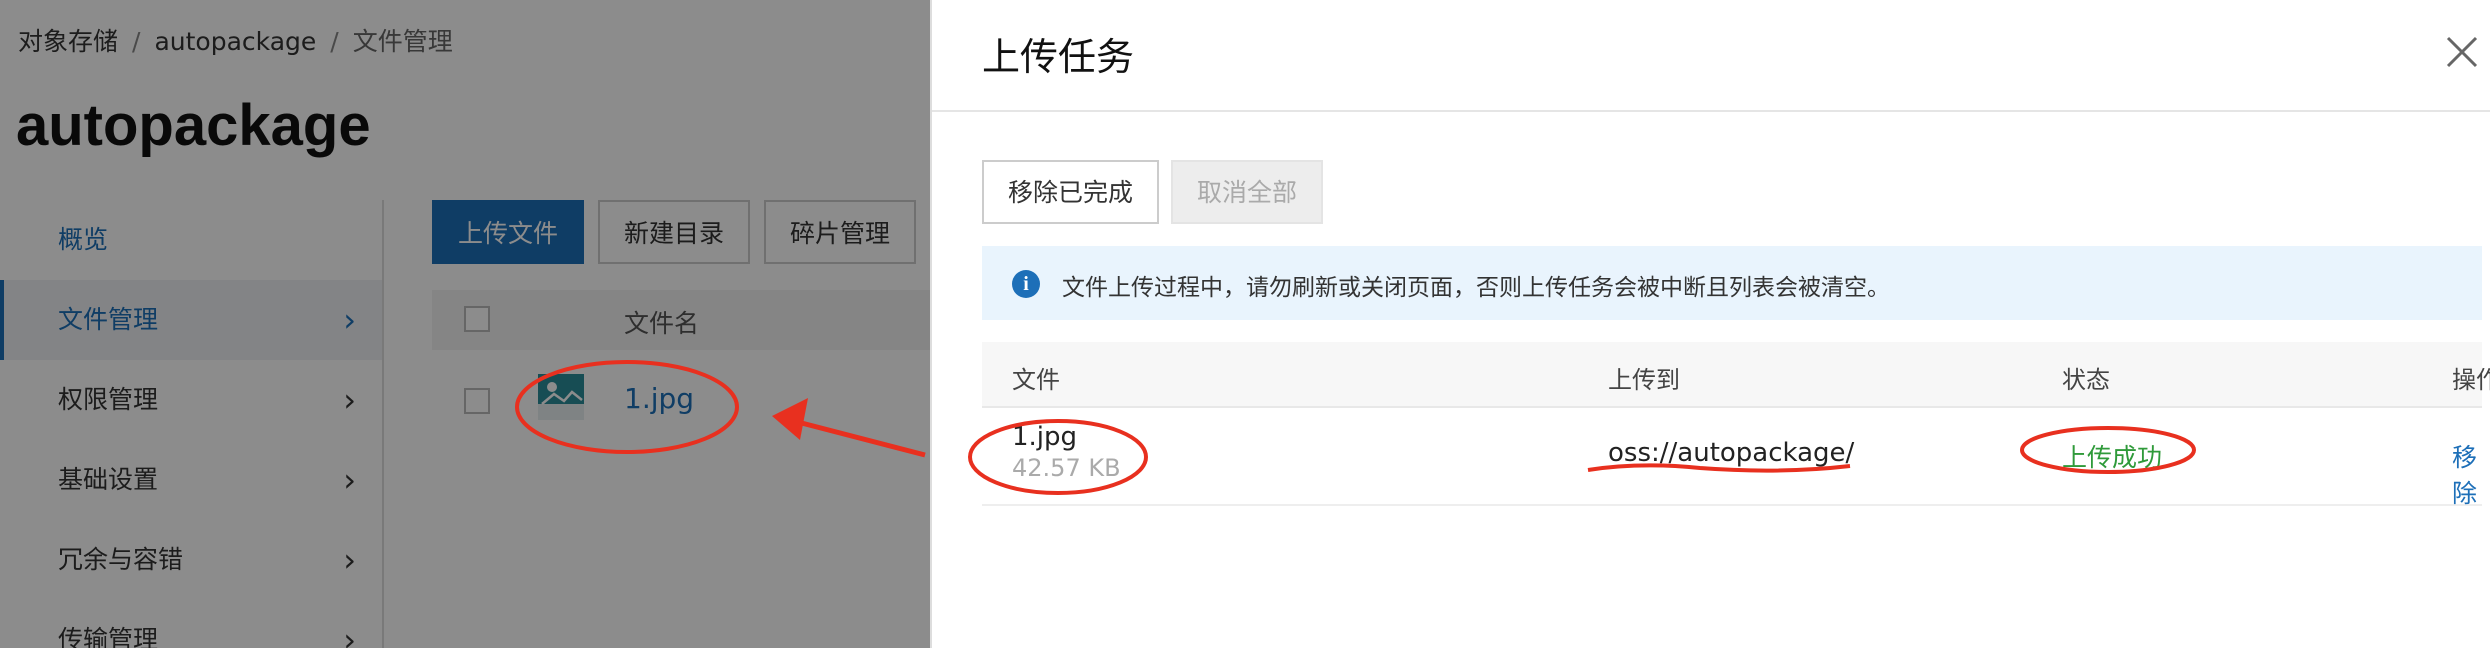 Image resolution: width=2490 pixels, height=648 pixels. Describe the element at coordinates (1711, 56) in the screenshot. I see `drawer-header: 上传任务` at that location.